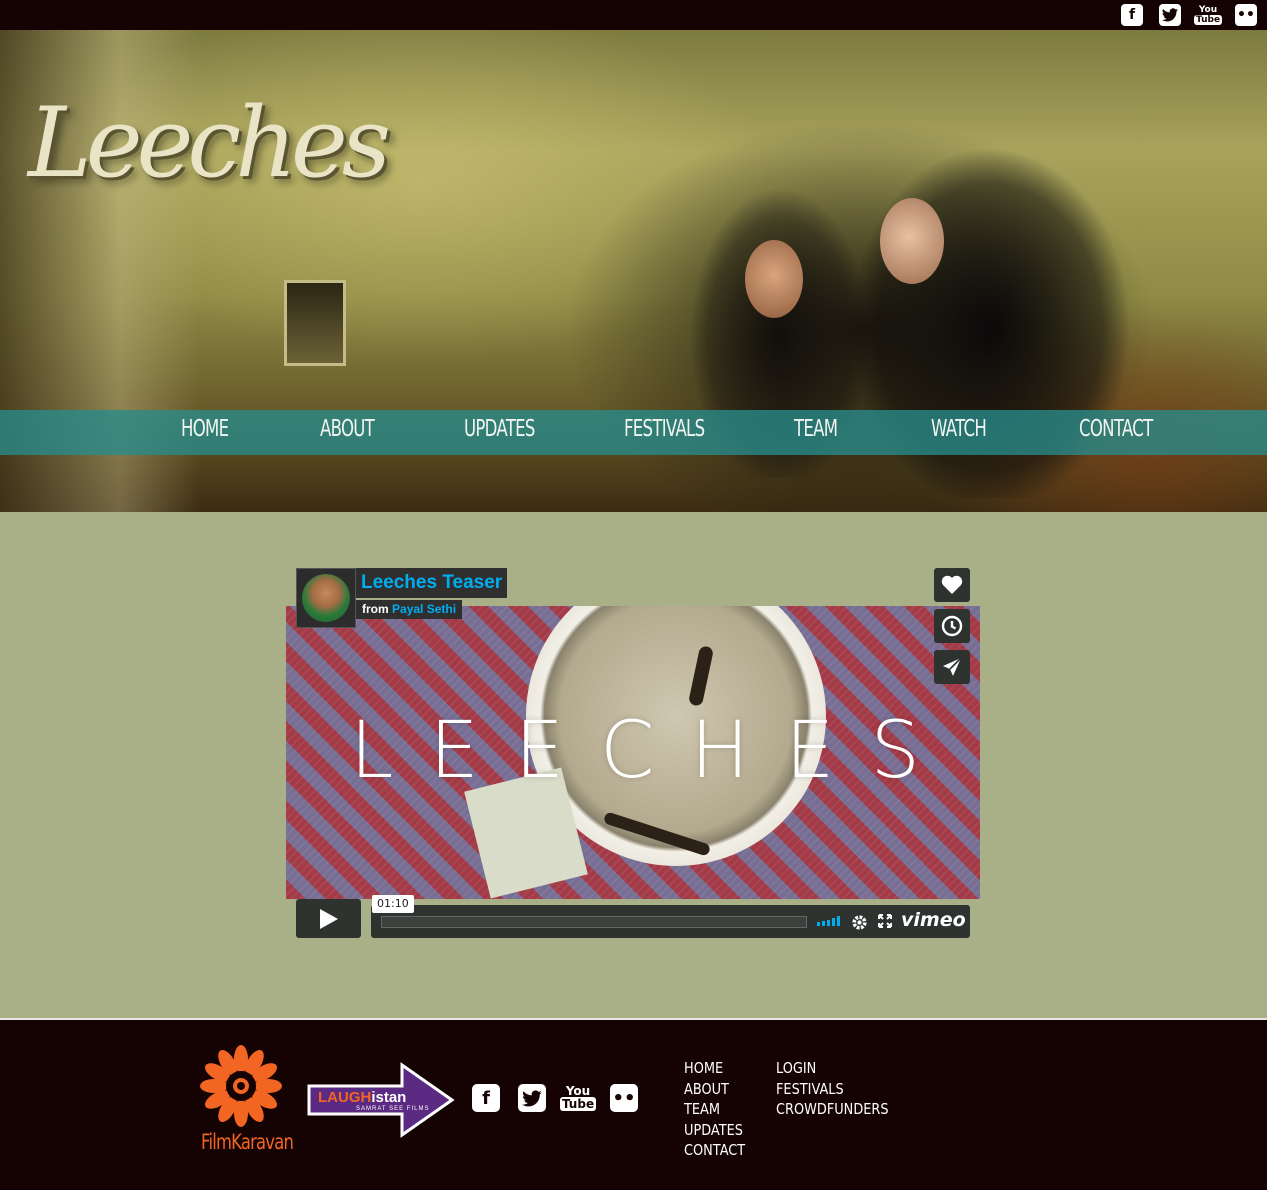  I want to click on video-frame-title: LEECHES, so click(653, 751).